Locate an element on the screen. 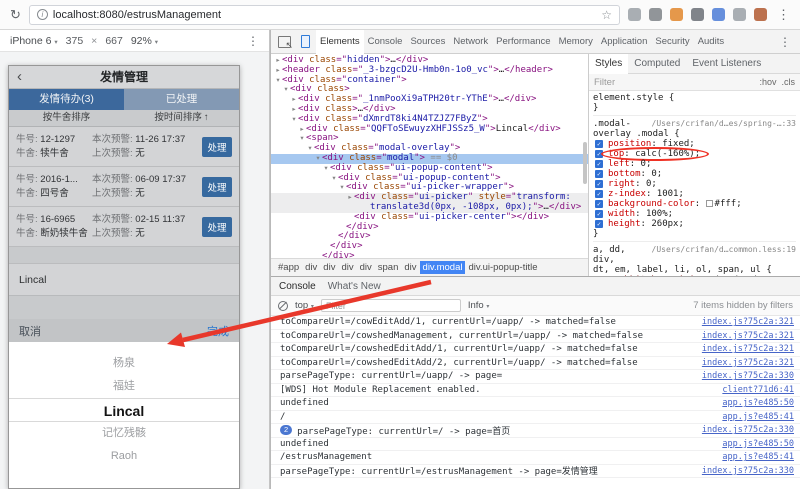  styles-tab-styles: Styles is located at coordinates (609, 64).